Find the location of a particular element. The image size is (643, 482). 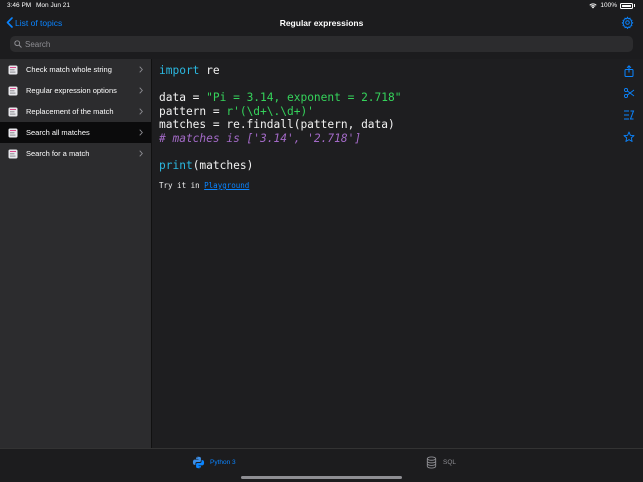

page-title: Regular expressions is located at coordinates (321, 23).